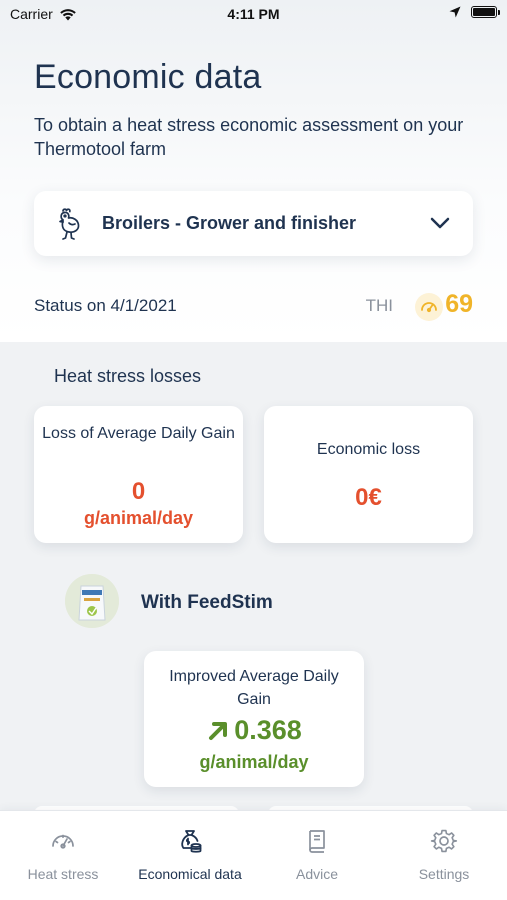  What do you see at coordinates (368, 449) in the screenshot?
I see `economic-loss-title: Economic loss` at bounding box center [368, 449].